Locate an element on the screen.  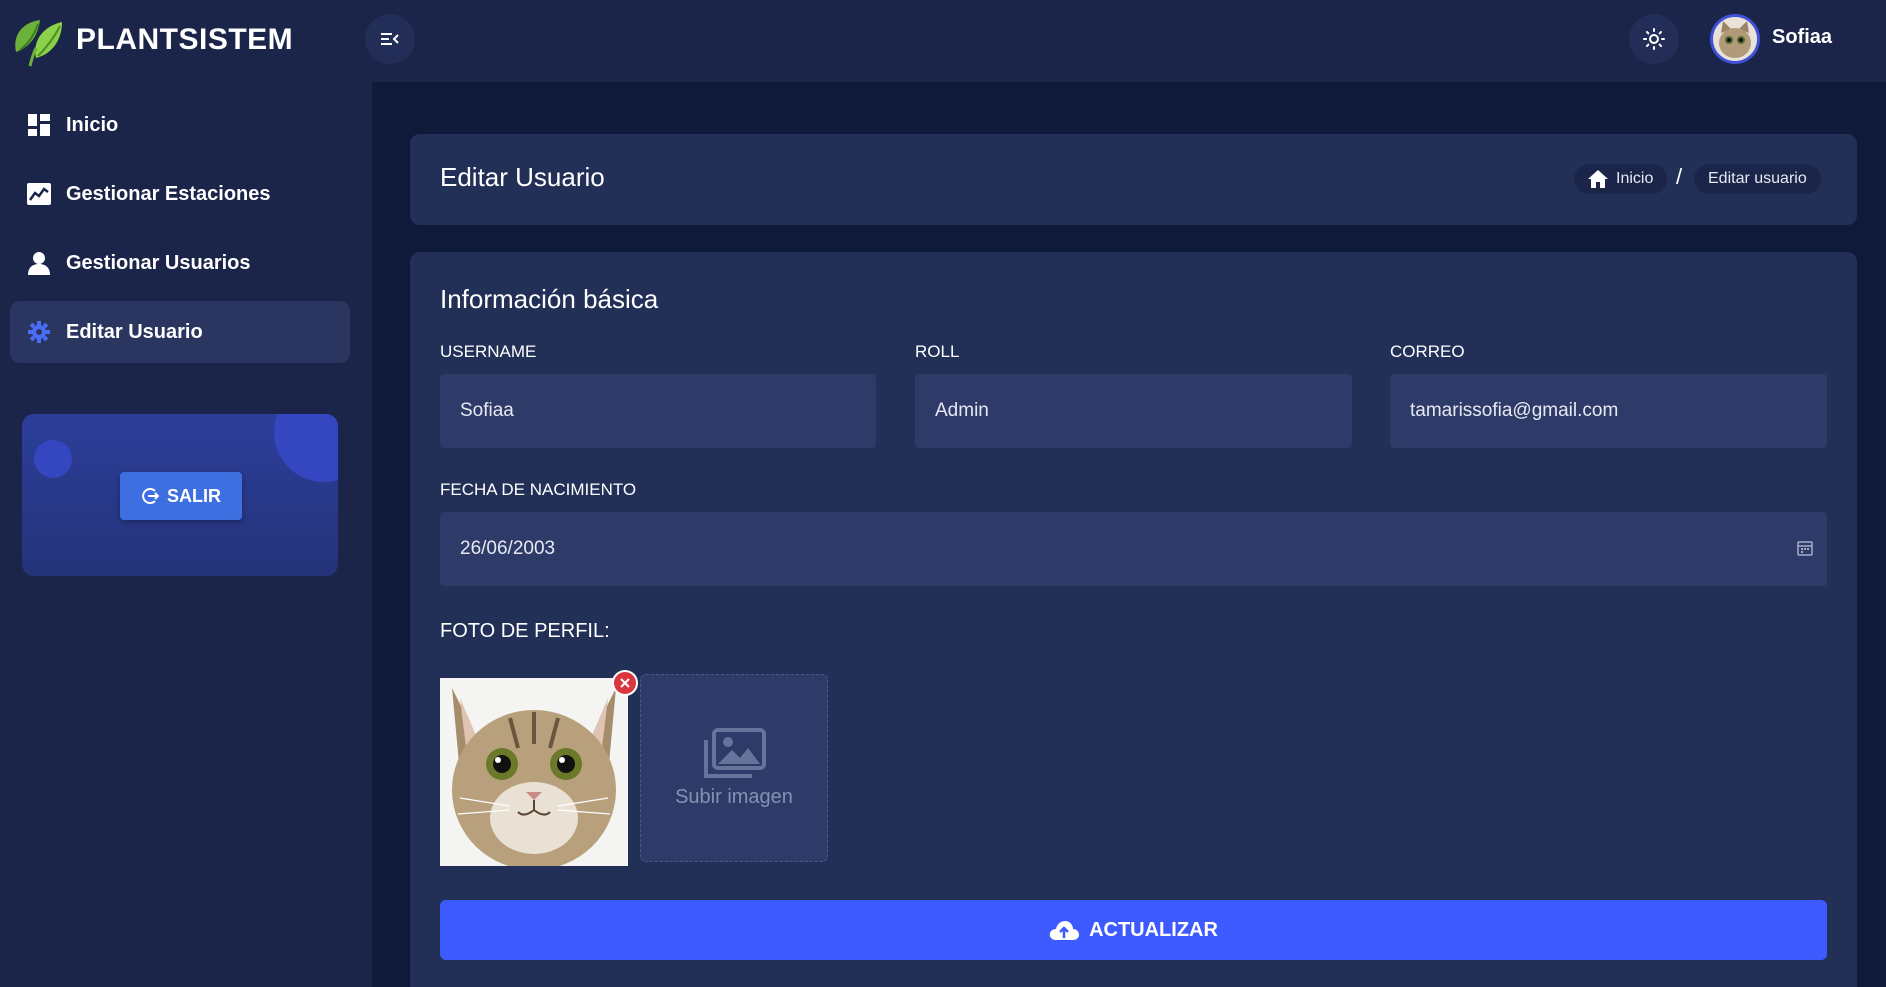
email-field: tamarissofia@gmail.com is located at coordinates (1608, 411).